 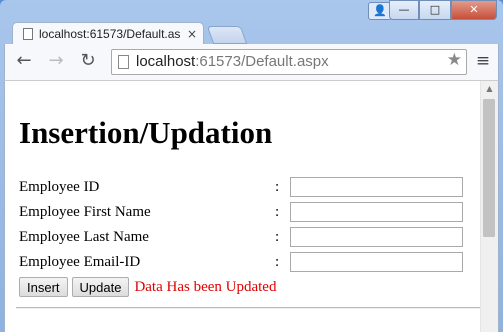 What do you see at coordinates (454, 60) in the screenshot?
I see `bookmark-star-icon: ★` at bounding box center [454, 60].